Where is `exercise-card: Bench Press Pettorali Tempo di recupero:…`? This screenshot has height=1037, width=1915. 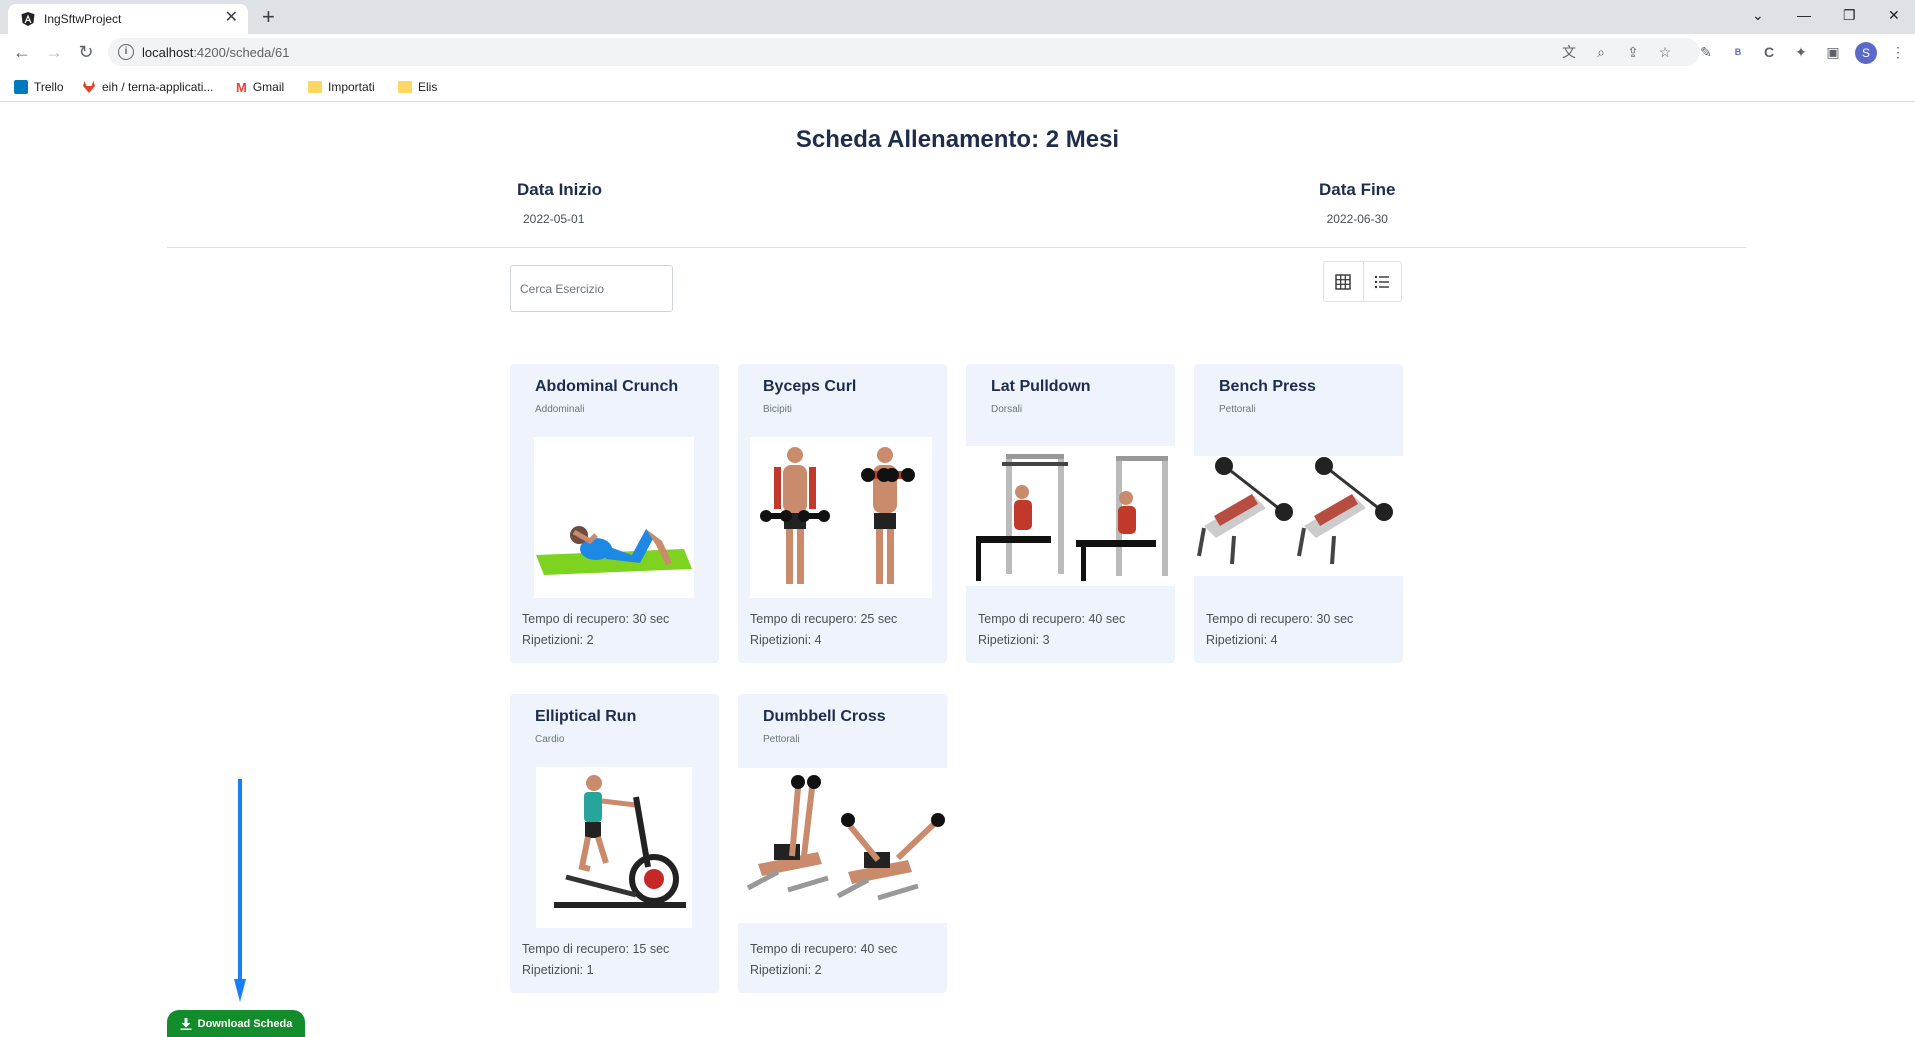 exercise-card: Bench Press Pettorali Tempo di recupero:… is located at coordinates (1298, 513).